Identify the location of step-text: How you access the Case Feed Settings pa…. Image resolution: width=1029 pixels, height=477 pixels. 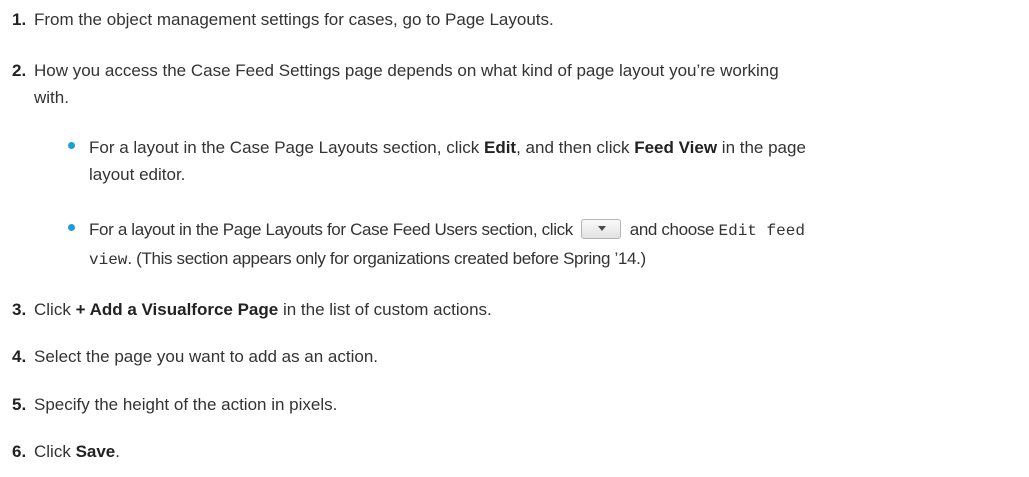
(519, 84).